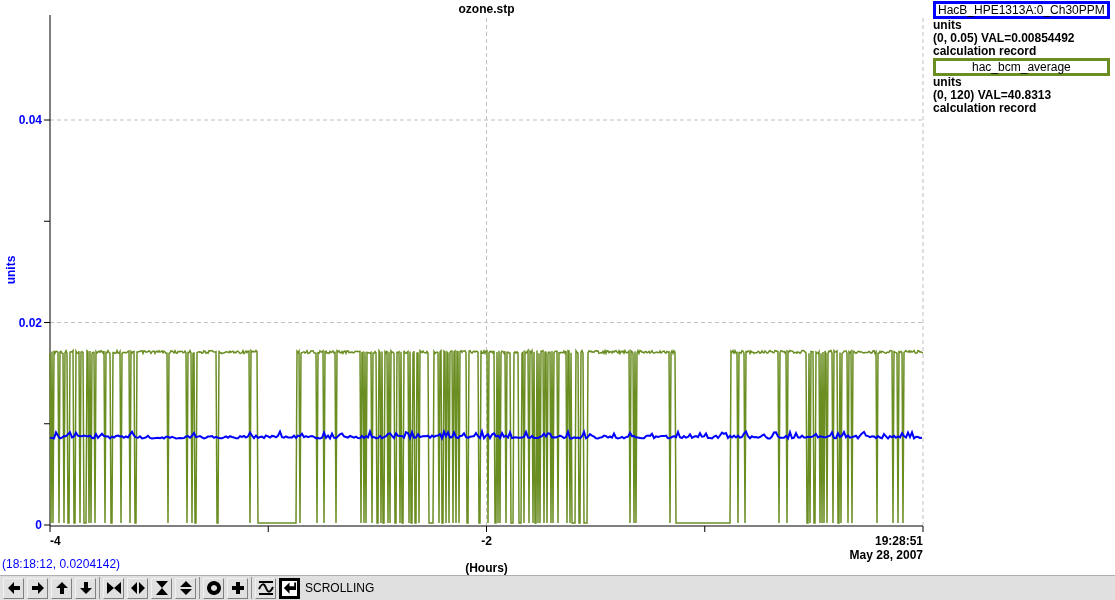  Describe the element at coordinates (237, 588) in the screenshot. I see `plus-icon` at that location.